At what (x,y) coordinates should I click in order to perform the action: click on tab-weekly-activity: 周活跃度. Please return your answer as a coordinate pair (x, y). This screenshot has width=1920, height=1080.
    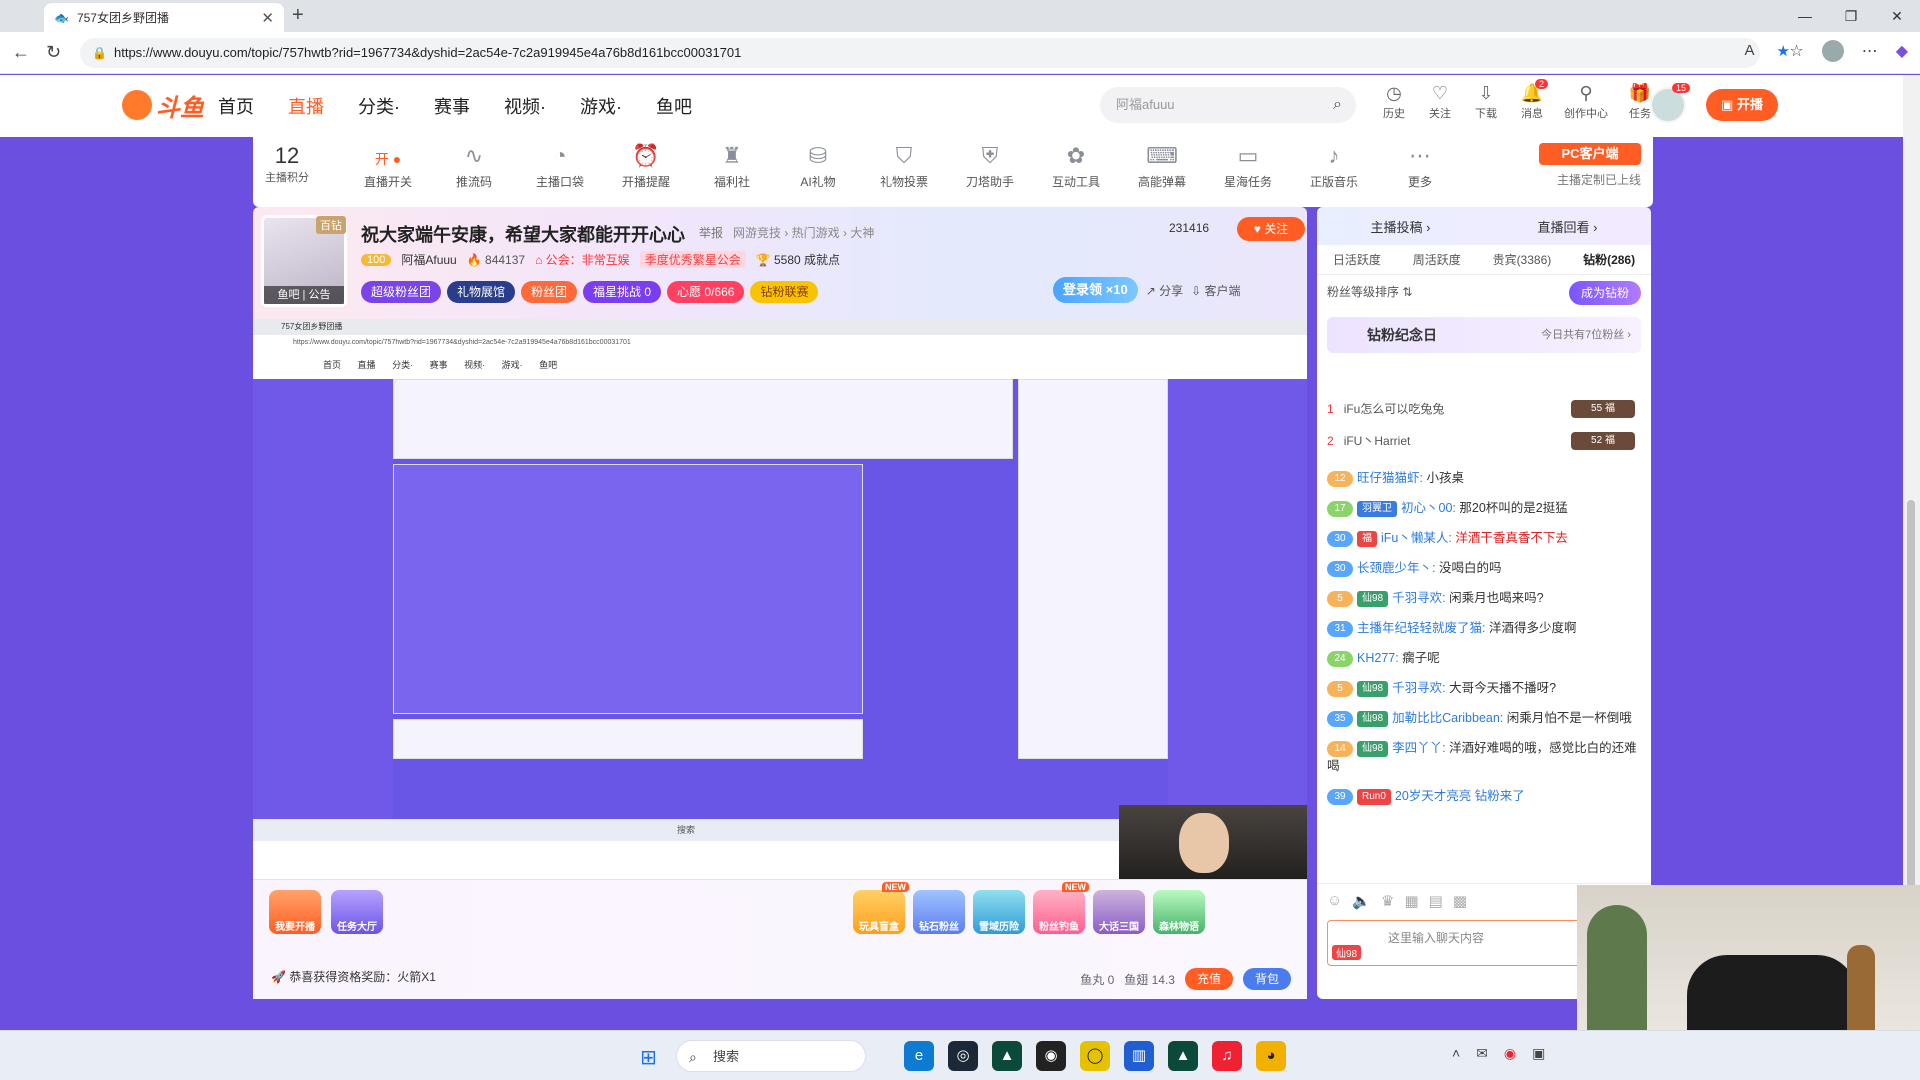
    Looking at the image, I should click on (1437, 259).